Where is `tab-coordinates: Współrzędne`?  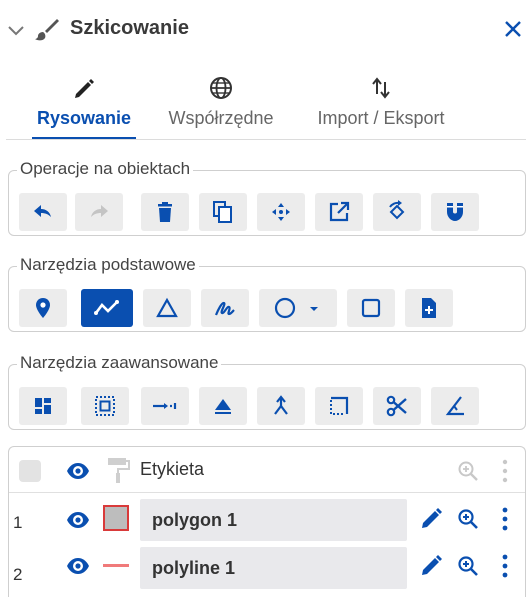 tab-coordinates: Współrzędne is located at coordinates (221, 105).